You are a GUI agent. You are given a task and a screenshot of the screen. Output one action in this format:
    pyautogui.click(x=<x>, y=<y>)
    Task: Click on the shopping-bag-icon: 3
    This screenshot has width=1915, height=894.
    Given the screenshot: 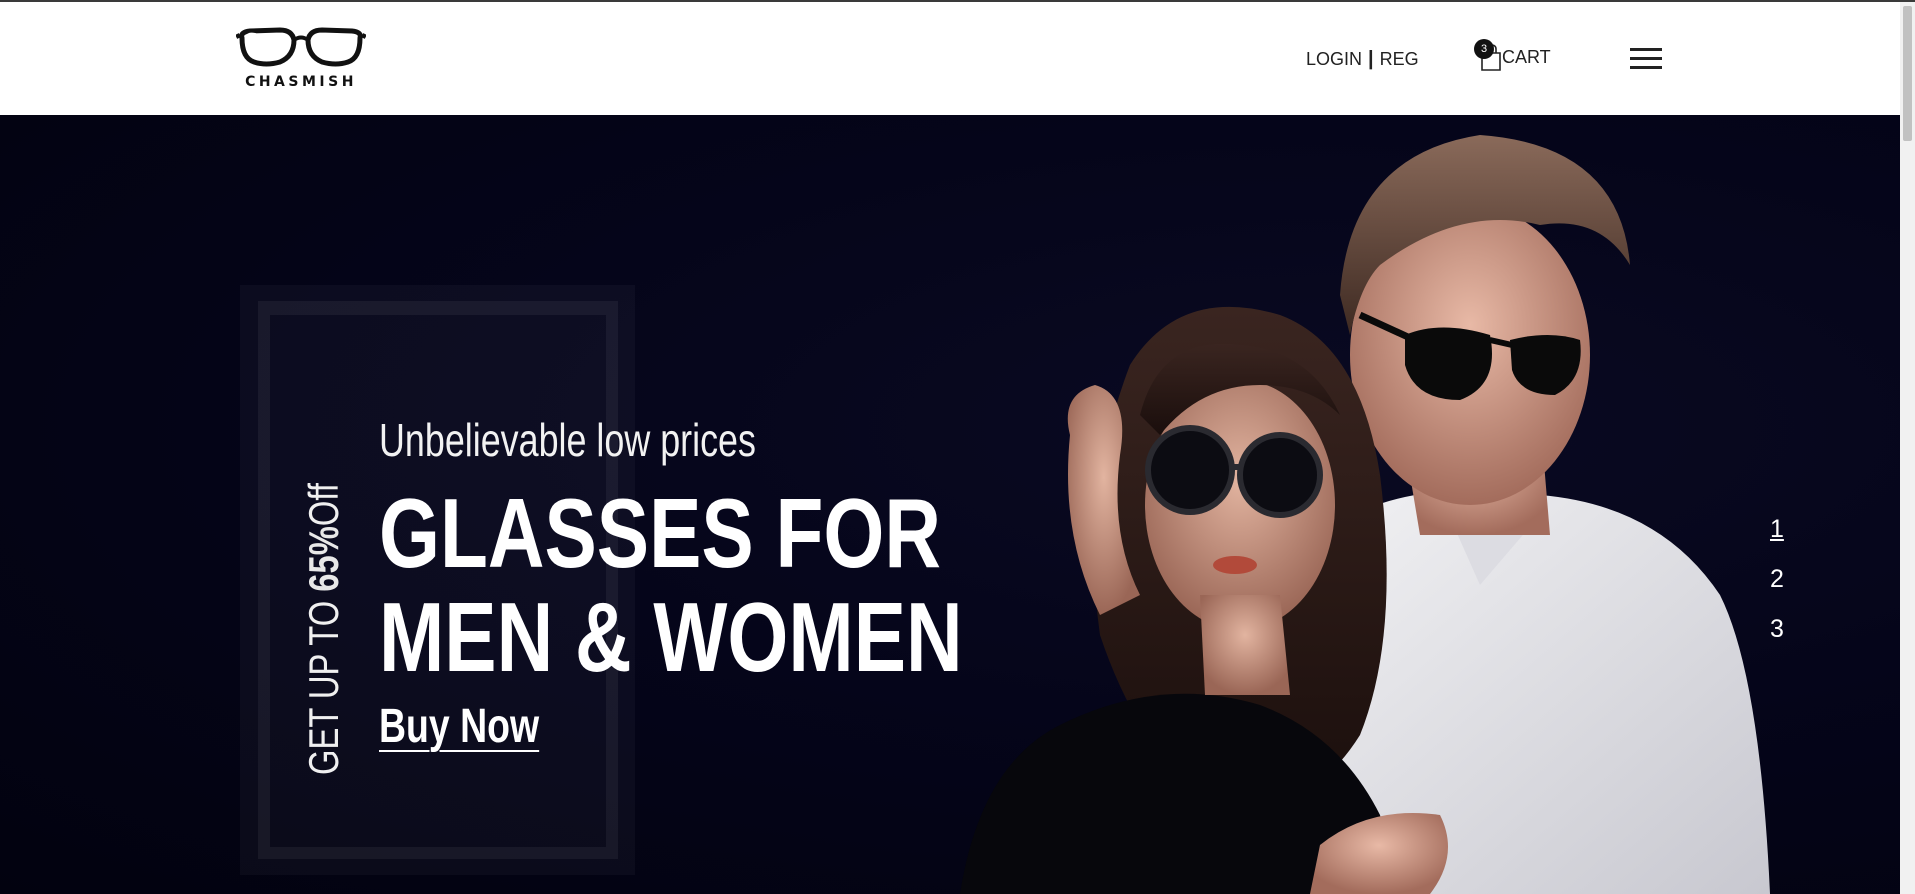 What is the action you would take?
    pyautogui.click(x=1488, y=55)
    